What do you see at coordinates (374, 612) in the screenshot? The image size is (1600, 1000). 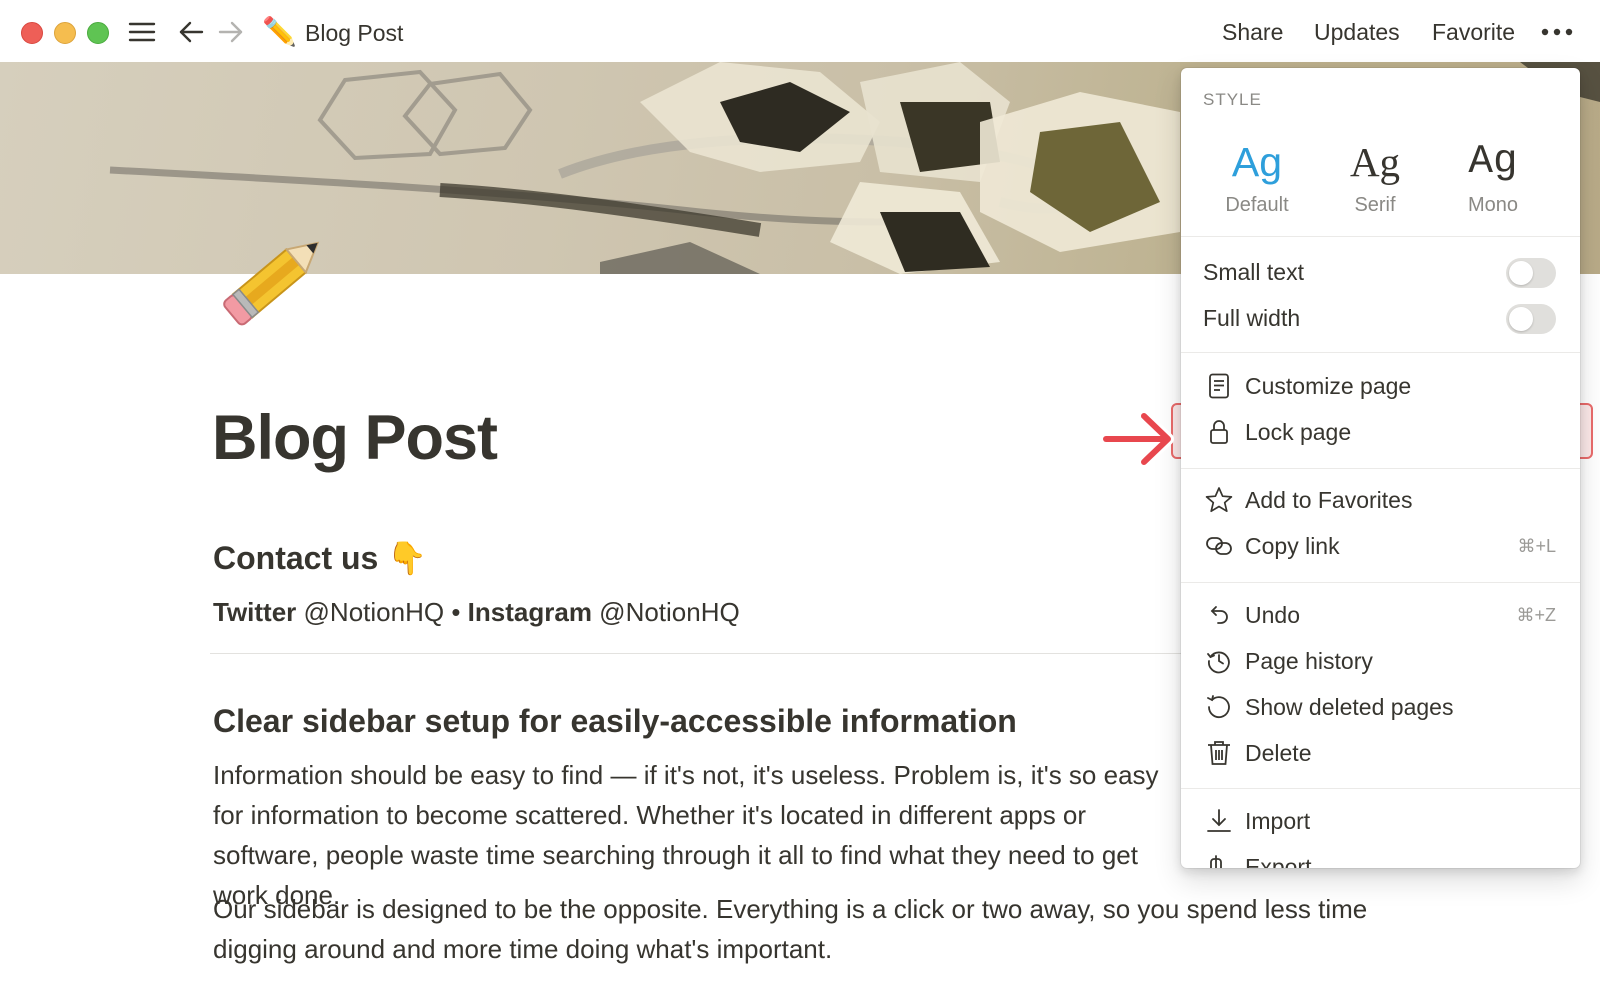 I see `twitter-handle-link: @NotionHQ` at bounding box center [374, 612].